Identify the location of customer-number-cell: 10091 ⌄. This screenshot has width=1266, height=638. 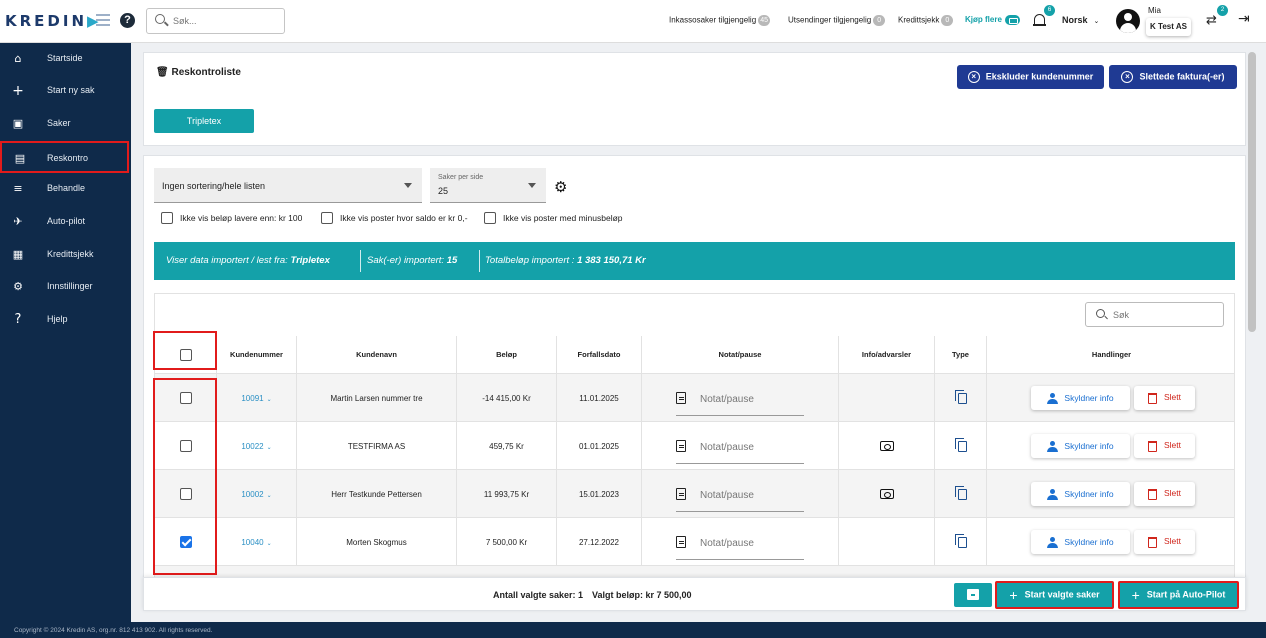
(257, 398).